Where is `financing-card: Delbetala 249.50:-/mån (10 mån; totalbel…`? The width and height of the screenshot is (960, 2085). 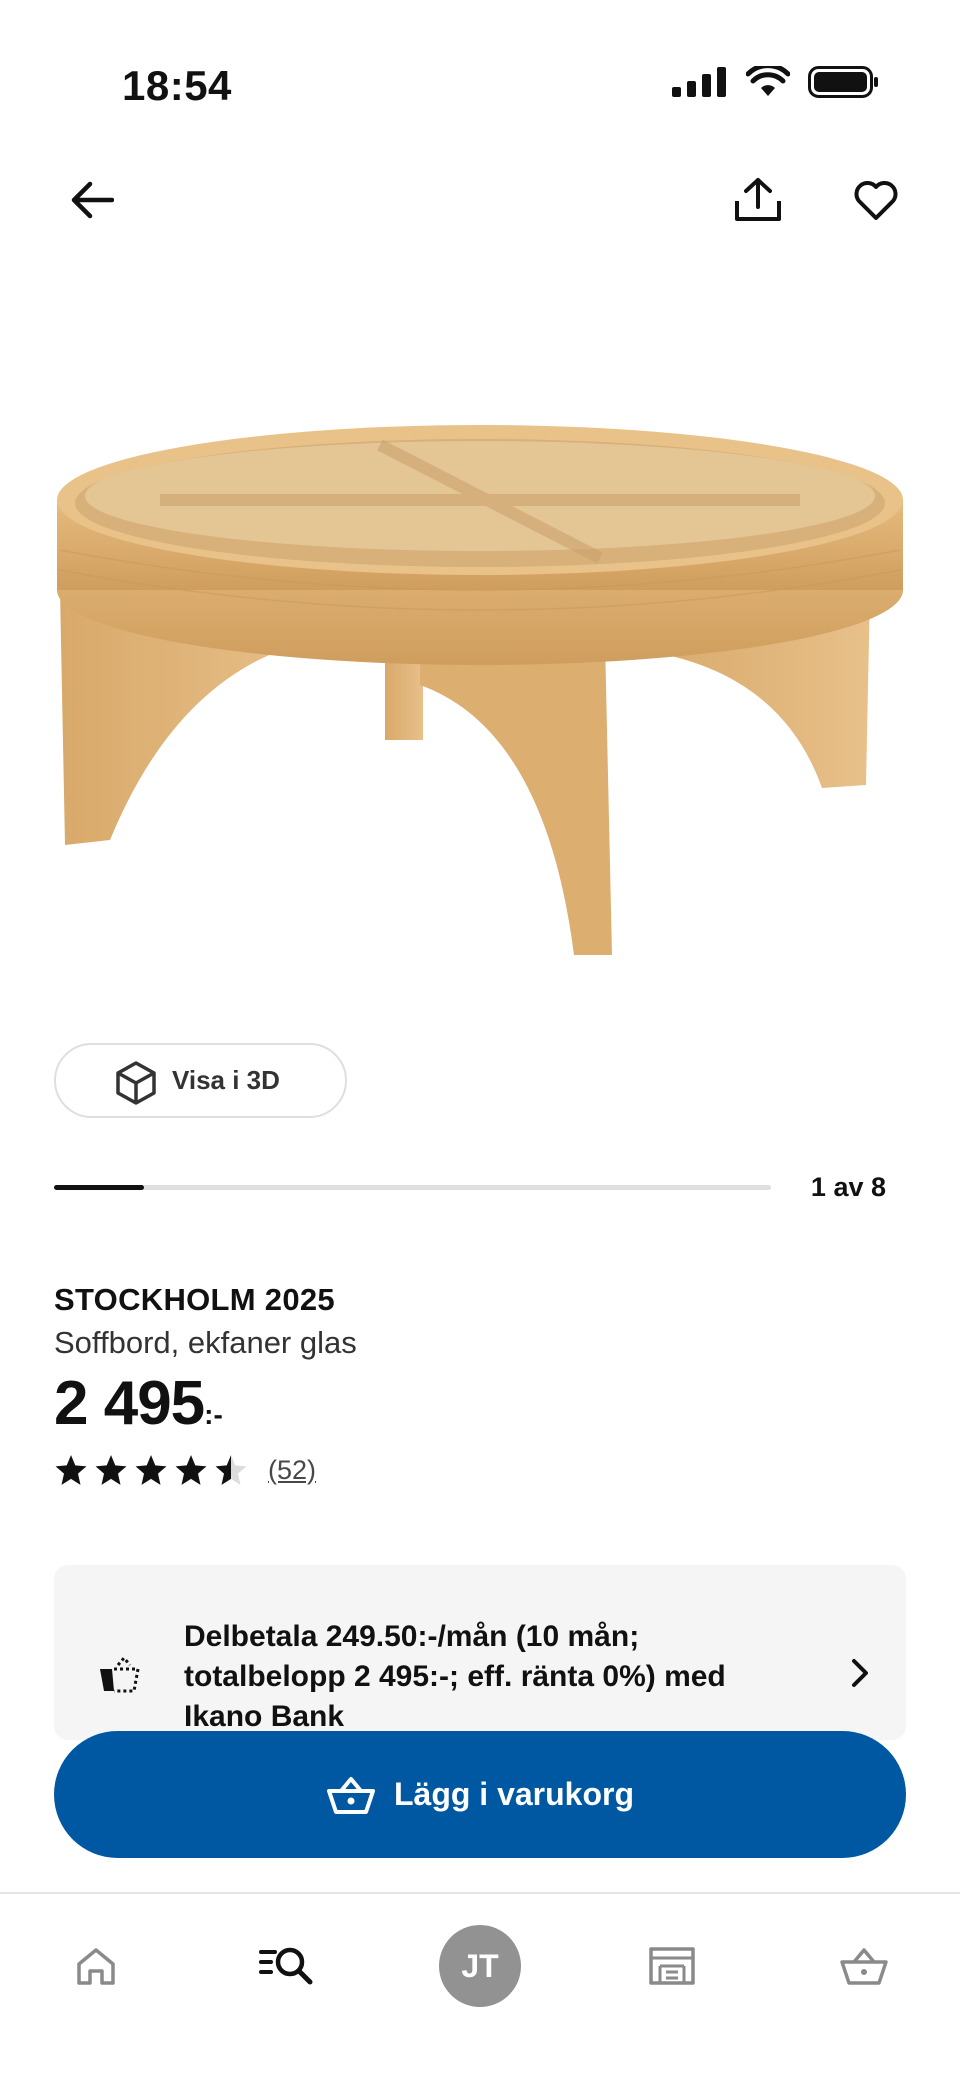
financing-card: Delbetala 249.50:-/mån (10 mån; totalbel… is located at coordinates (480, 1652).